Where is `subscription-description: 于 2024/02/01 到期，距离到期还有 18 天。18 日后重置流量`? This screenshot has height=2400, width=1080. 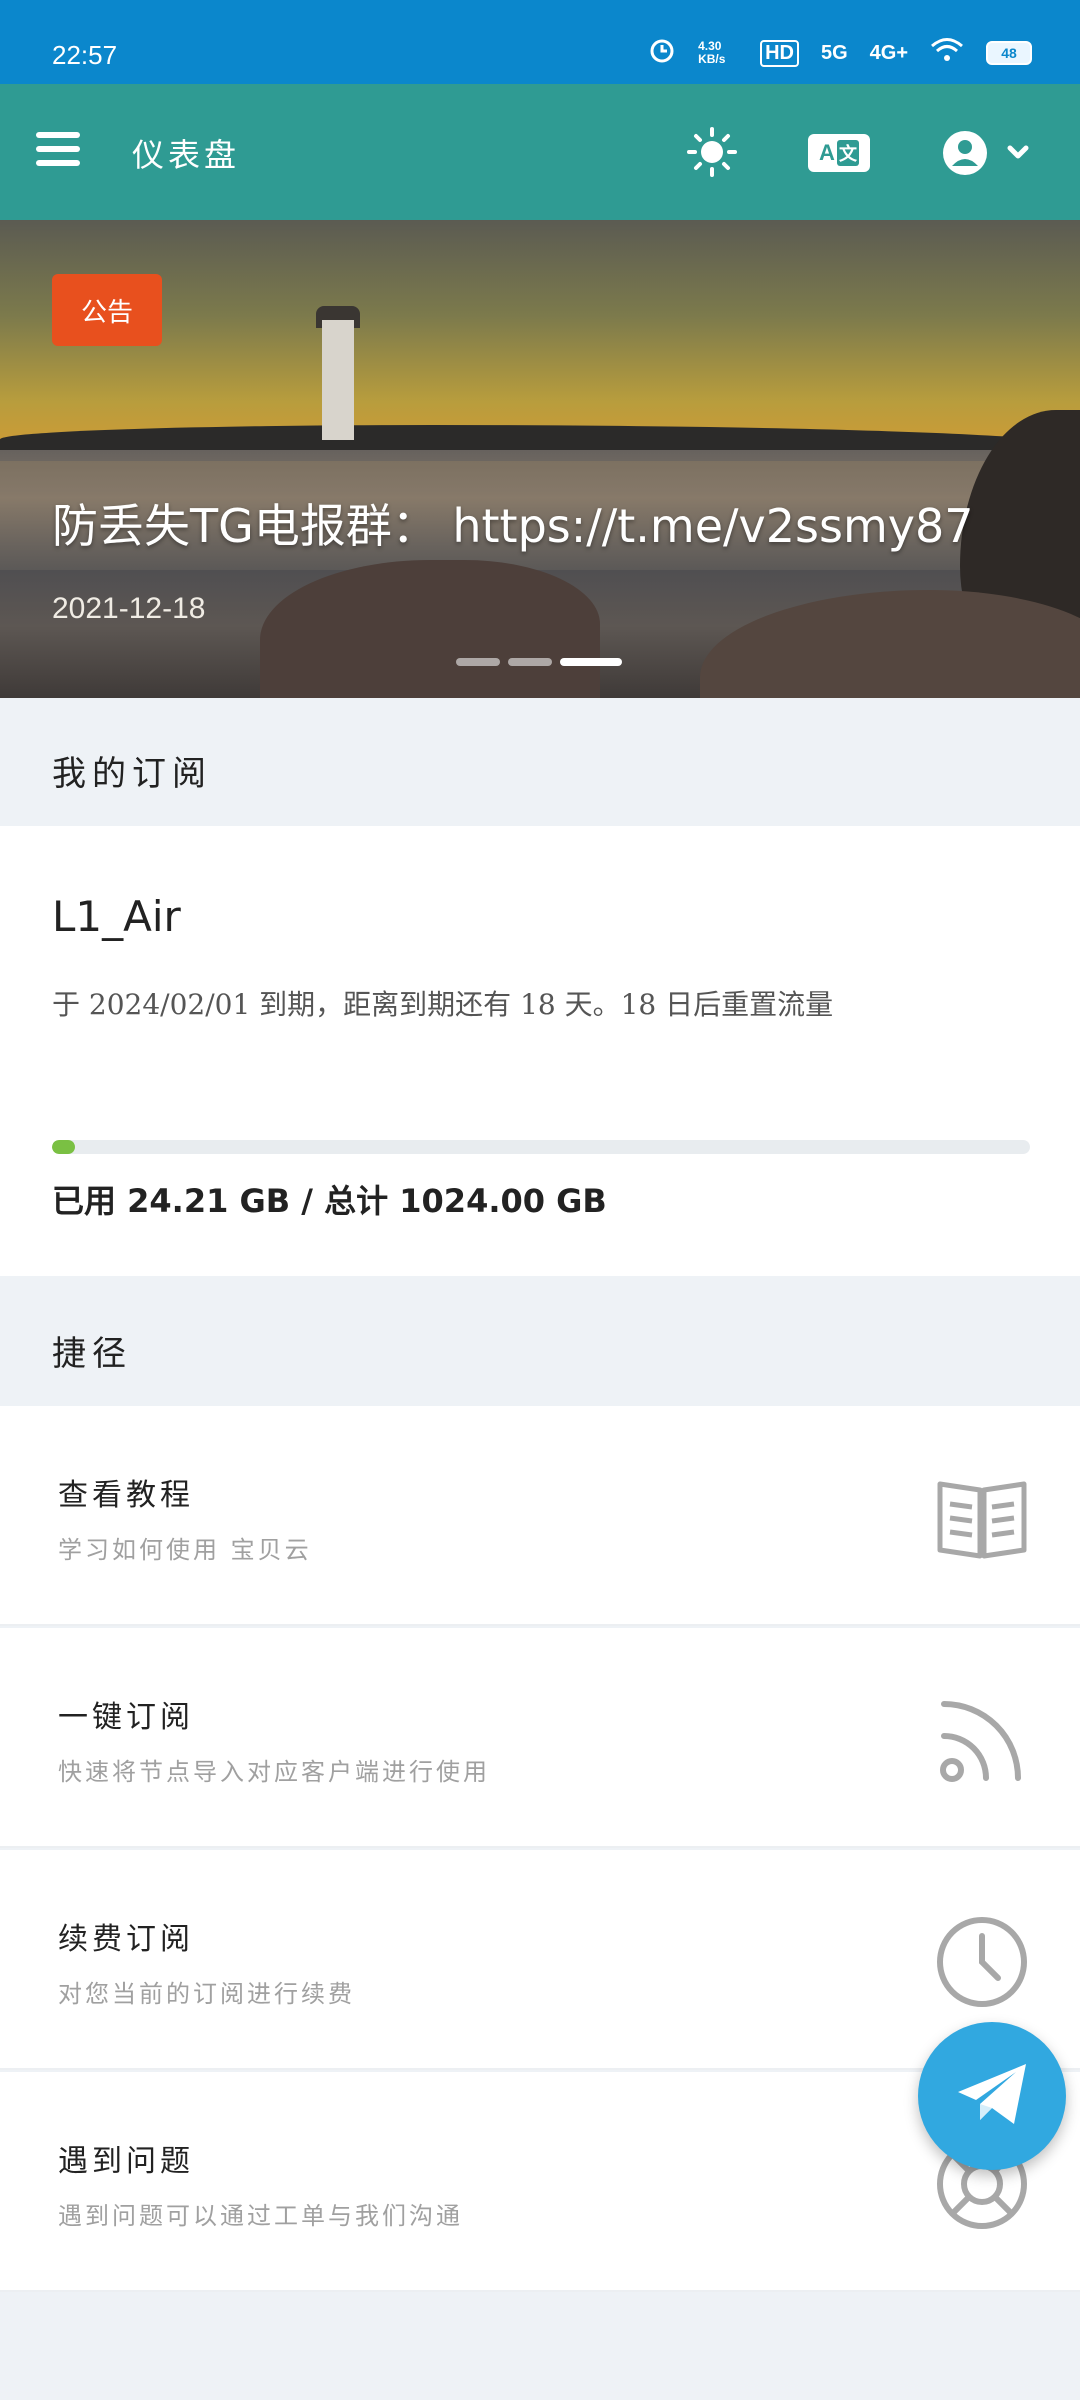 subscription-description: 于 2024/02/01 到期，距离到期还有 18 天。18 日后重置流量 is located at coordinates (443, 1004).